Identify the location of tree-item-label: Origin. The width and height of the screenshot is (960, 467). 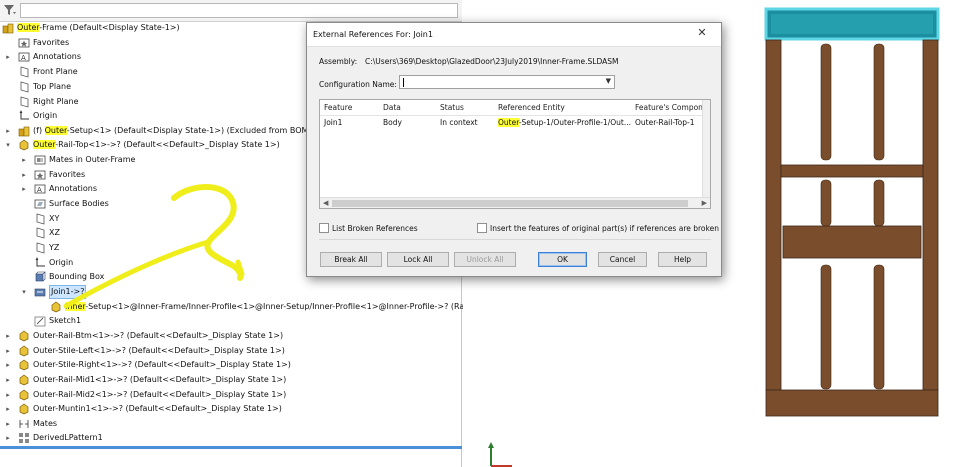
(45, 116).